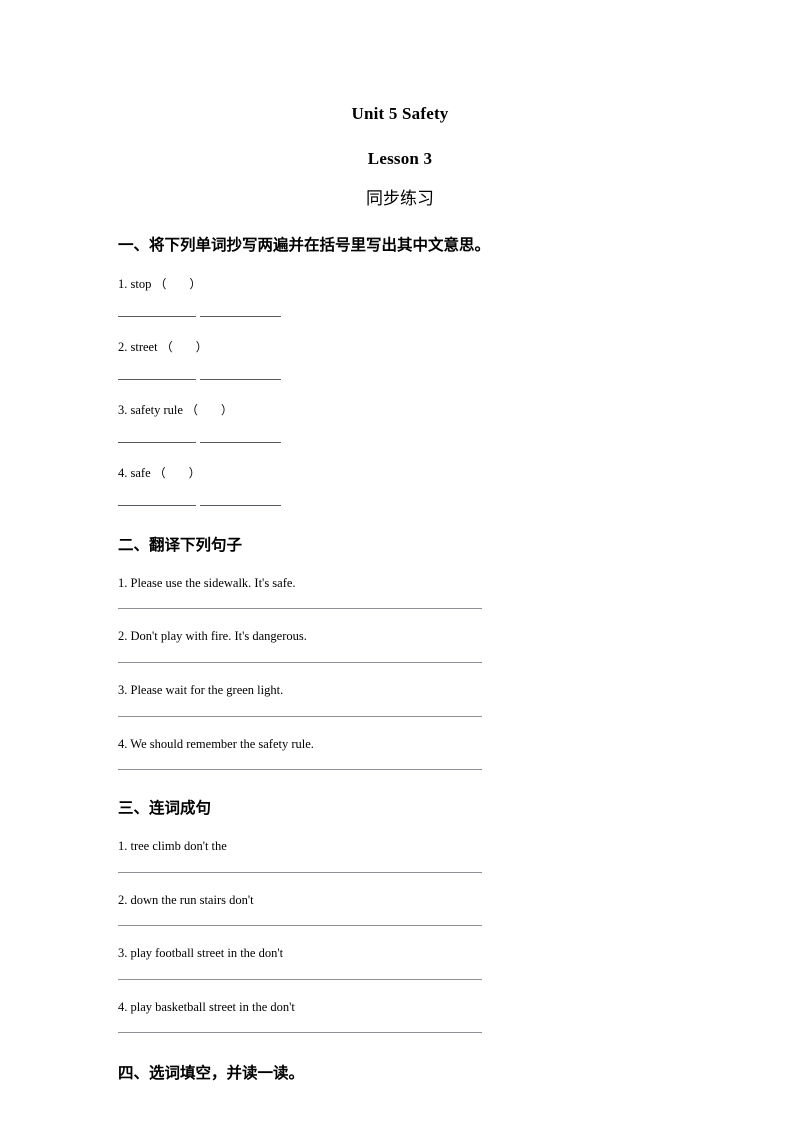 Image resolution: width=800 pixels, height=1131 pixels. I want to click on translate-item: 1. Please use the sidewalk. It's safe., so click(207, 582).